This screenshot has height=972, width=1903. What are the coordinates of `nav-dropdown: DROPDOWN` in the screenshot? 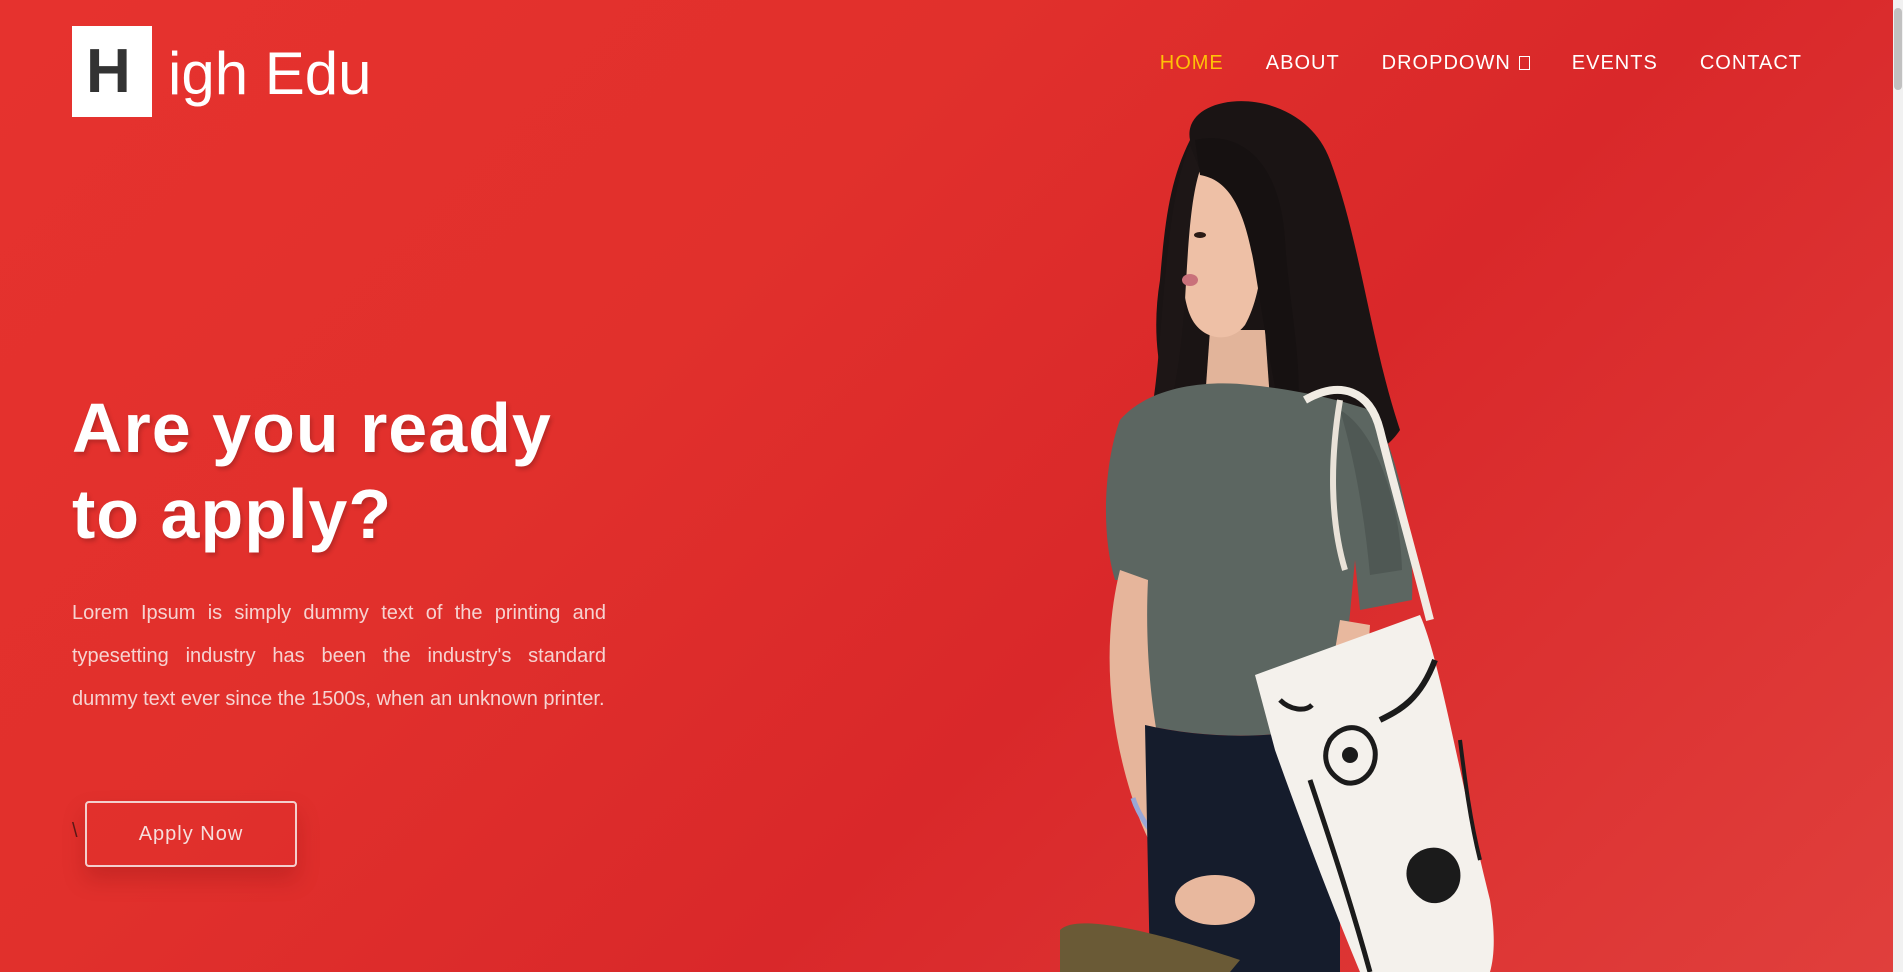 It's located at (1456, 63).